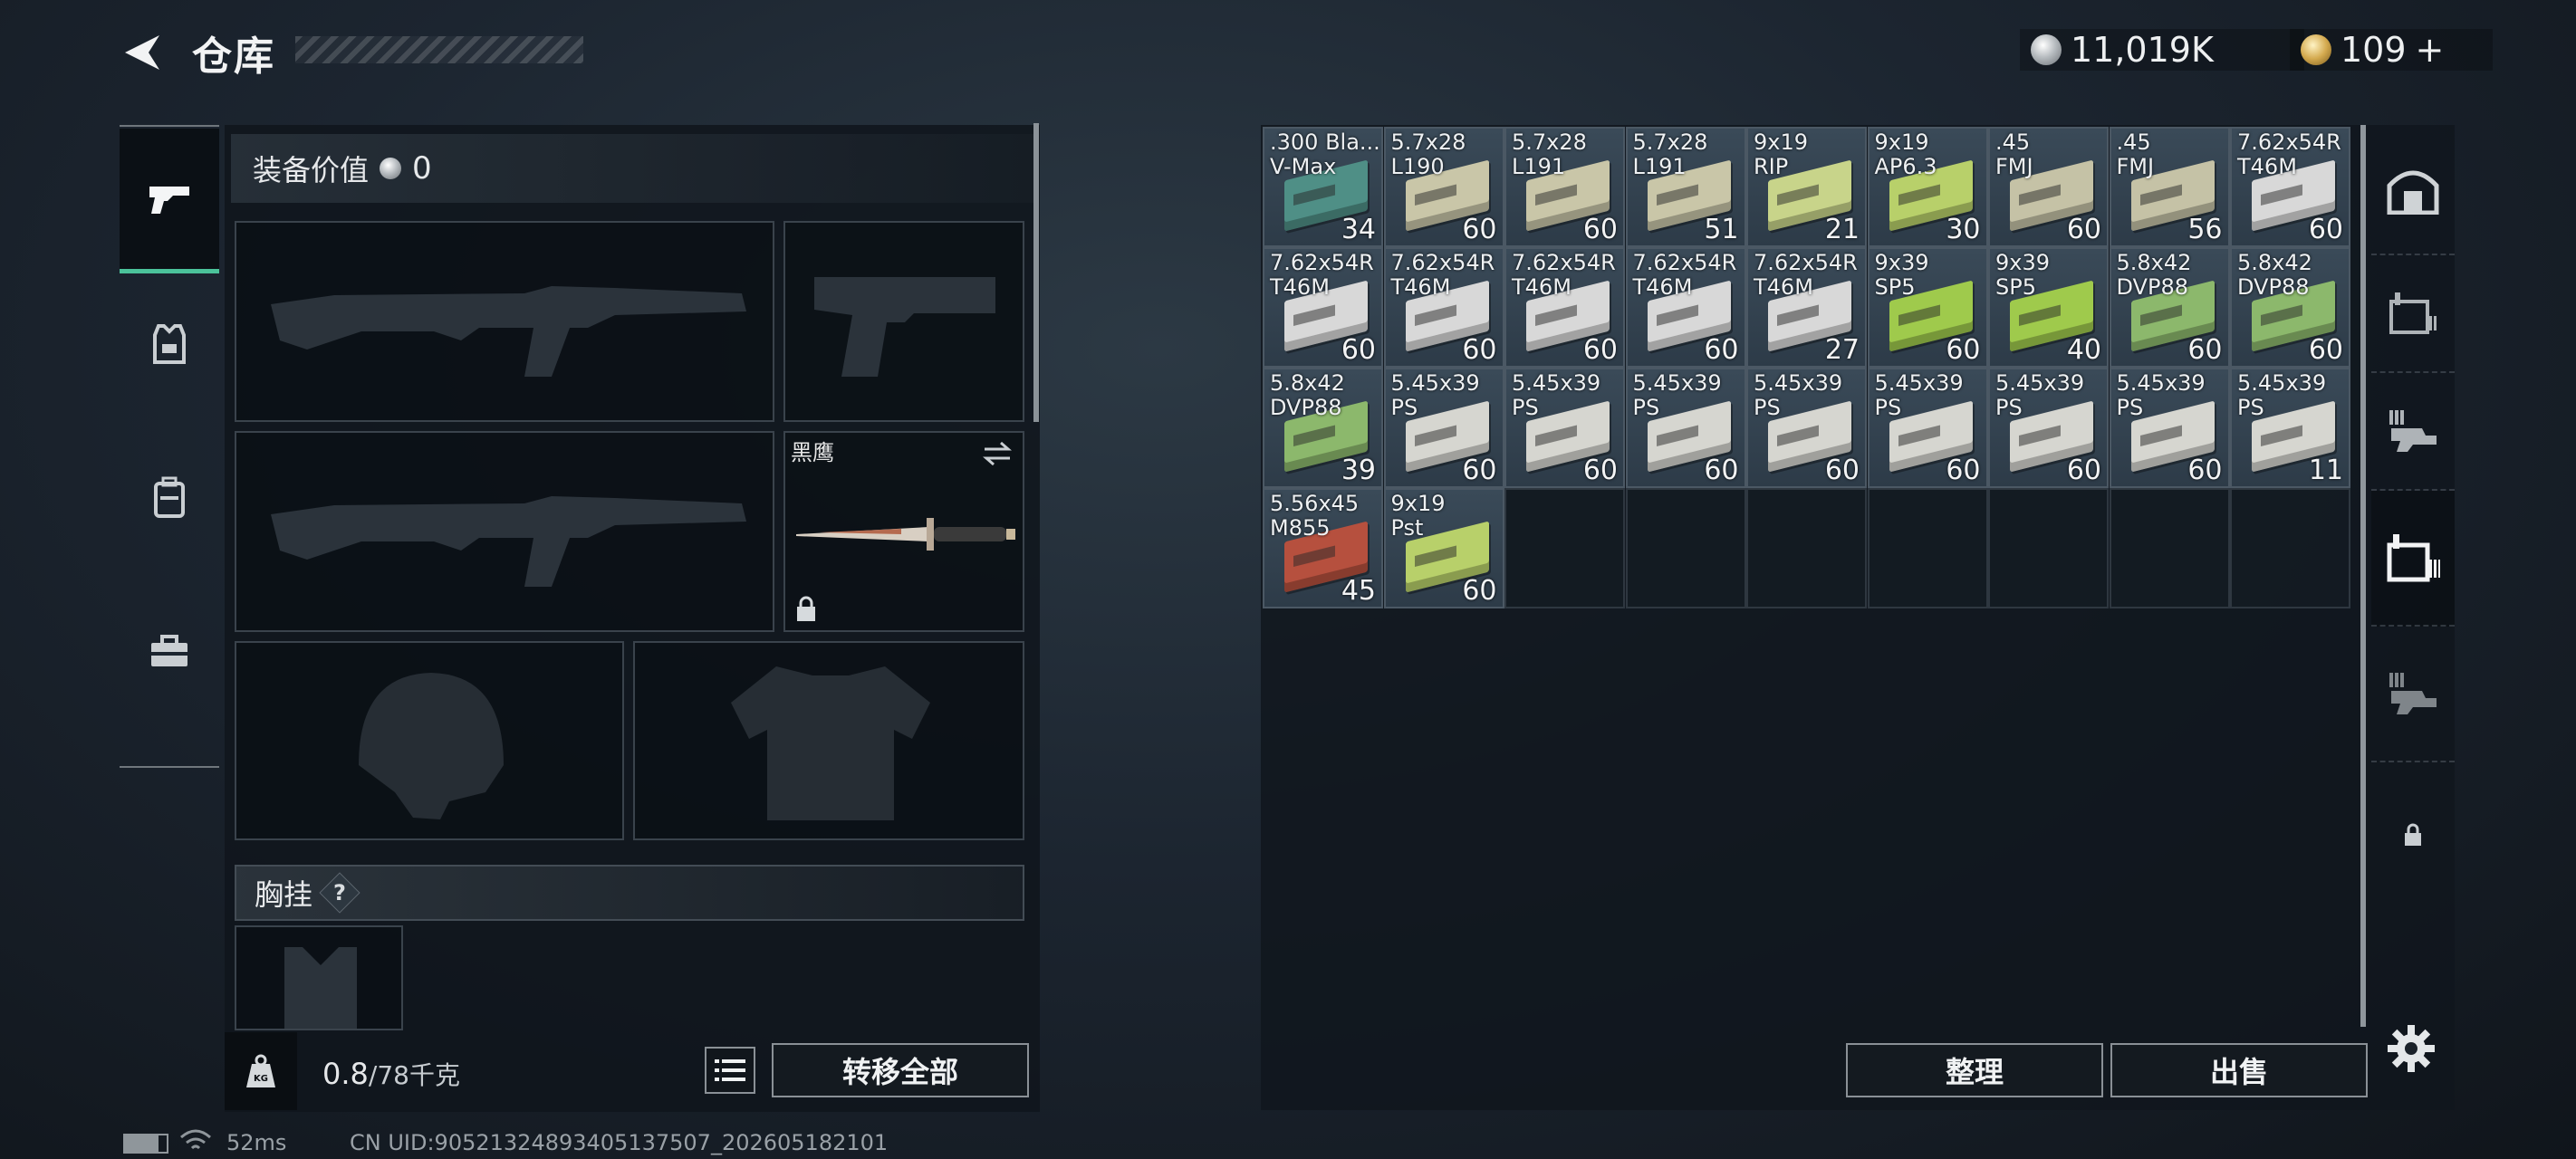 This screenshot has width=2576, height=1159. Describe the element at coordinates (1418, 516) in the screenshot. I see `item-name: 9x19 Pst` at that location.